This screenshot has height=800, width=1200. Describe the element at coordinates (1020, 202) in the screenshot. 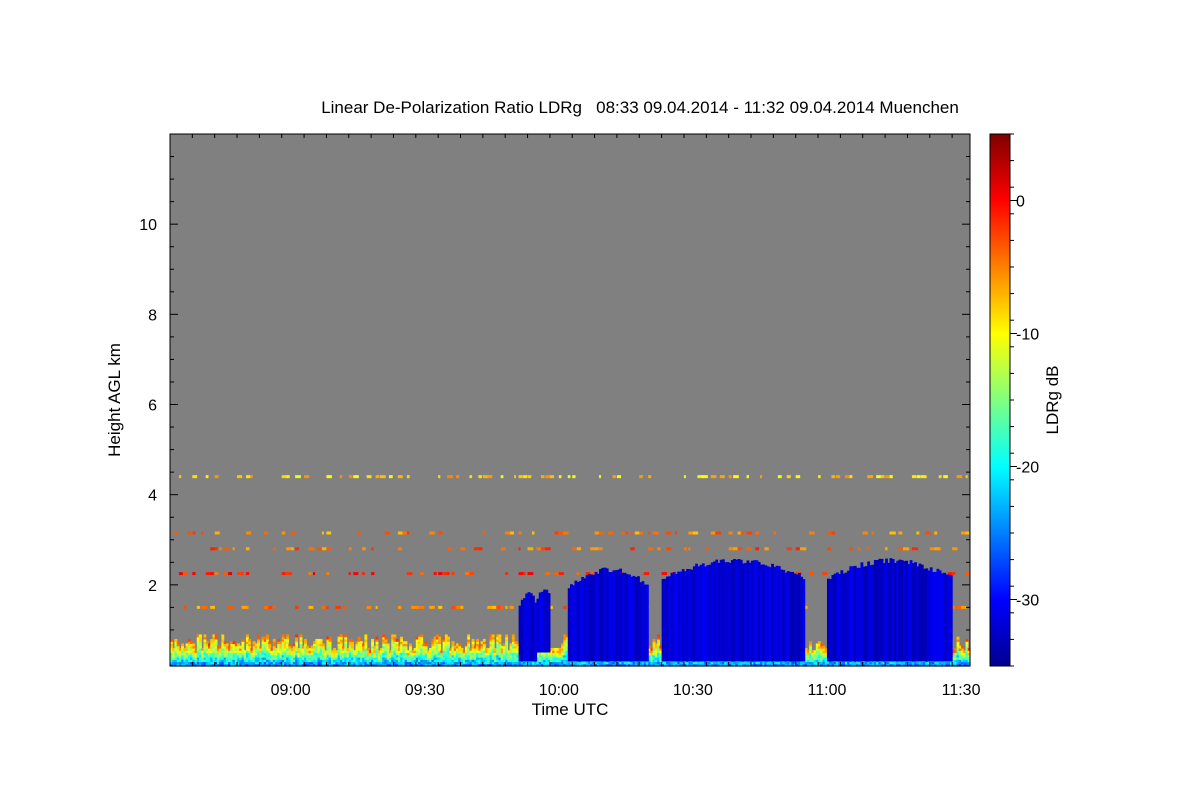

I see `colorbar-tick-label: 0` at that location.